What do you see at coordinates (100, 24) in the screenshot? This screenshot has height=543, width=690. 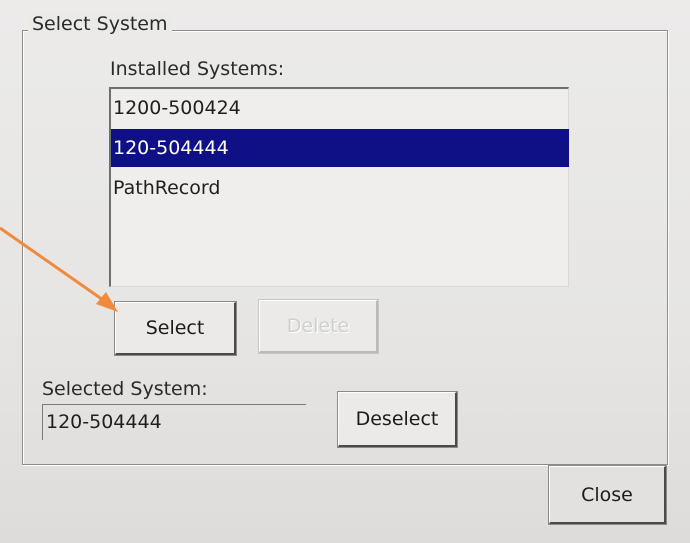 I see `groupbox-title: Select System` at bounding box center [100, 24].